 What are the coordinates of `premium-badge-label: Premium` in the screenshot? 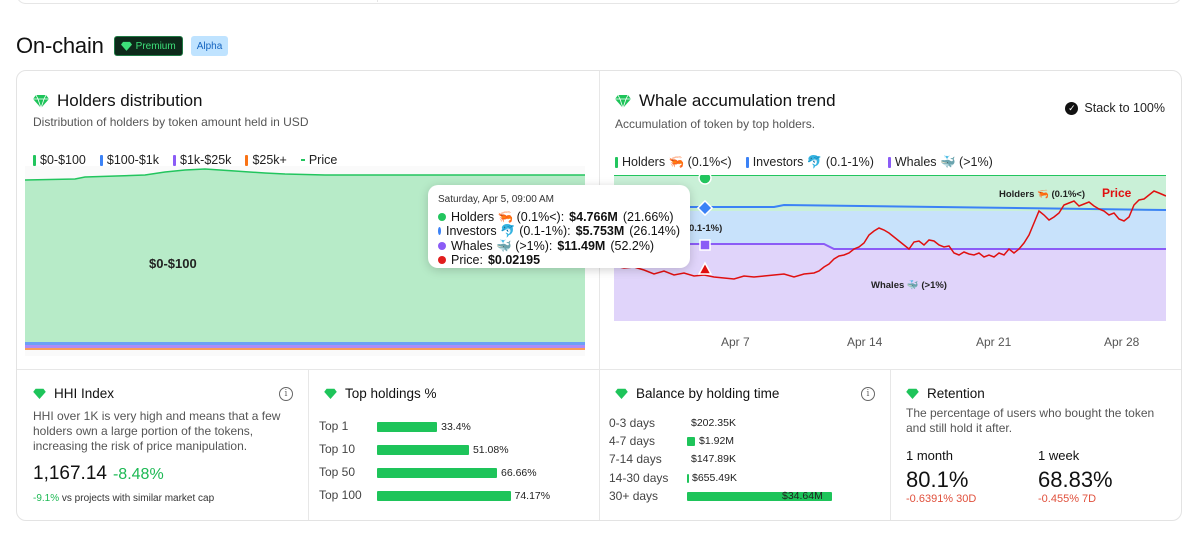 It's located at (155, 46).